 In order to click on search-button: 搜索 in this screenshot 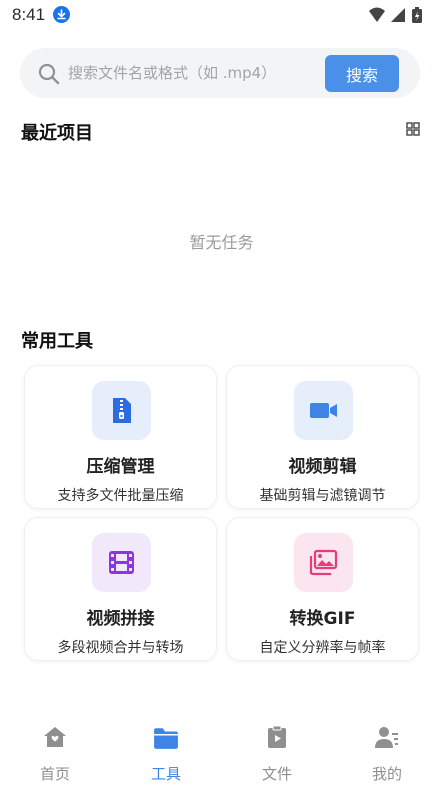, I will do `click(362, 73)`.